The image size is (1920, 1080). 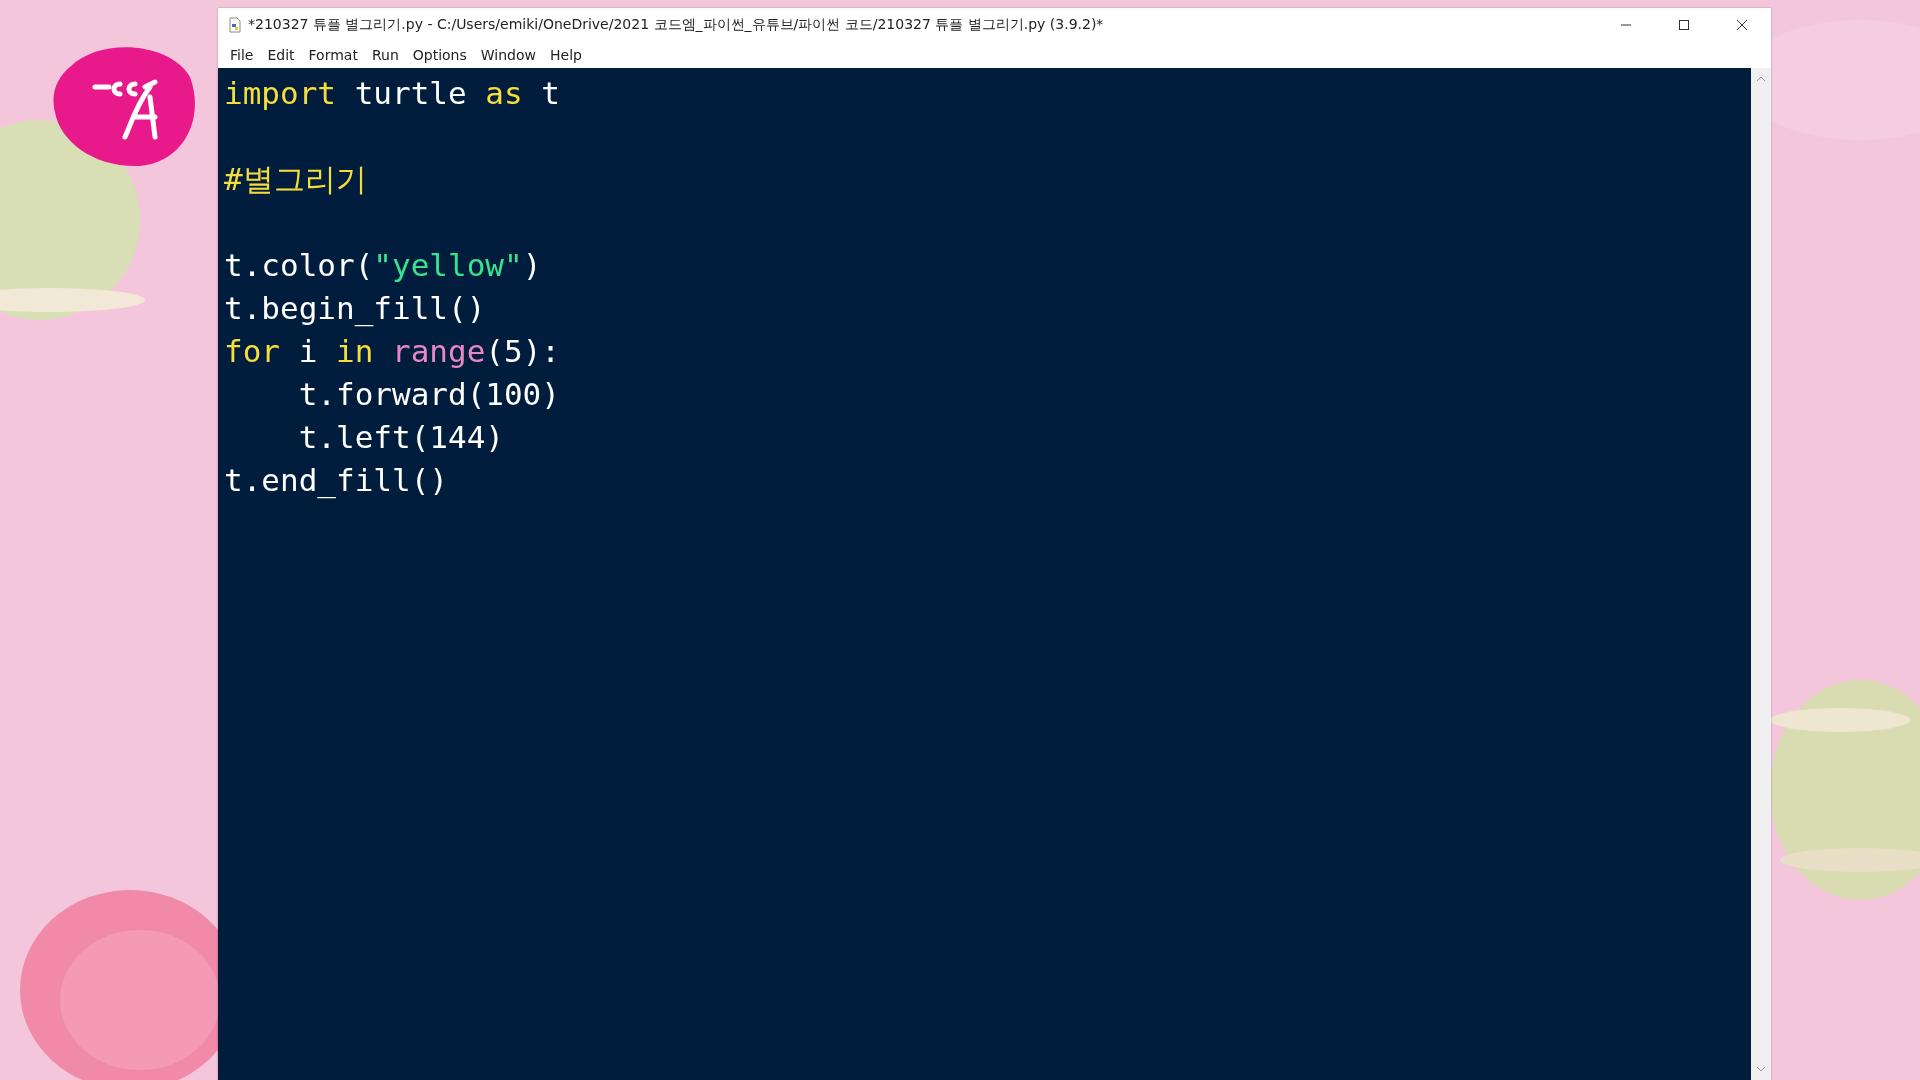 I want to click on menu-item: Options, so click(x=439, y=55).